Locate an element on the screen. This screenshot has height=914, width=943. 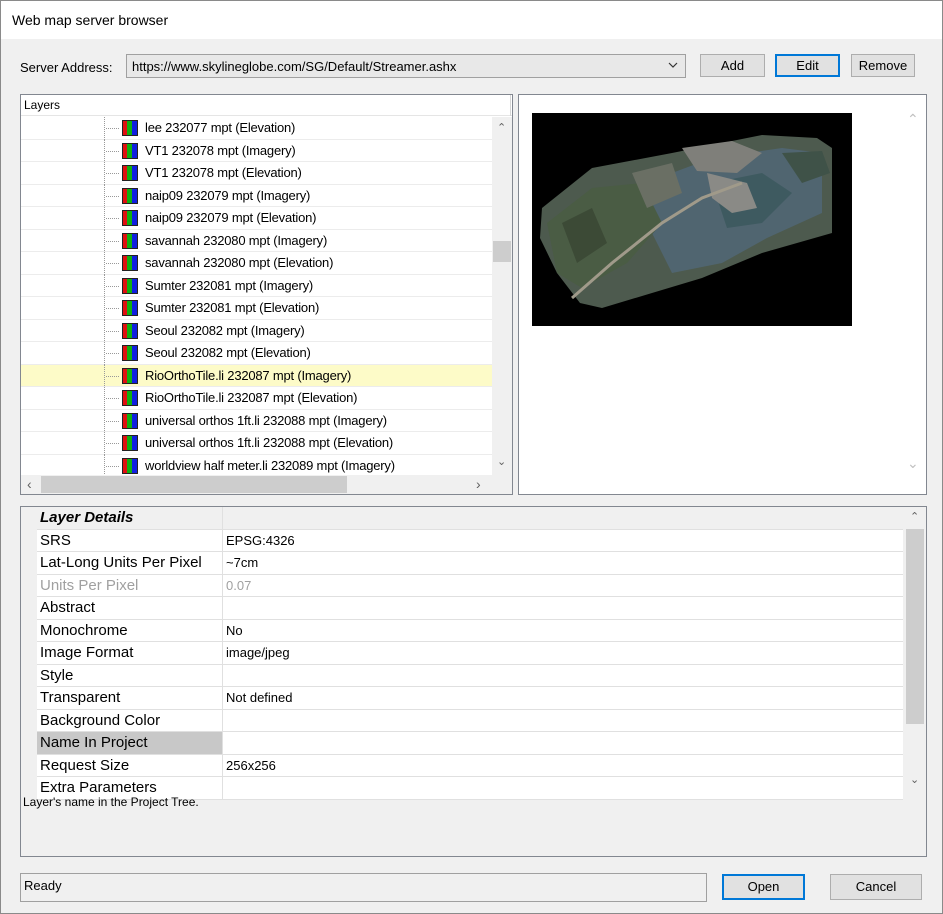
server-address-label: Server Address: is located at coordinates (66, 67).